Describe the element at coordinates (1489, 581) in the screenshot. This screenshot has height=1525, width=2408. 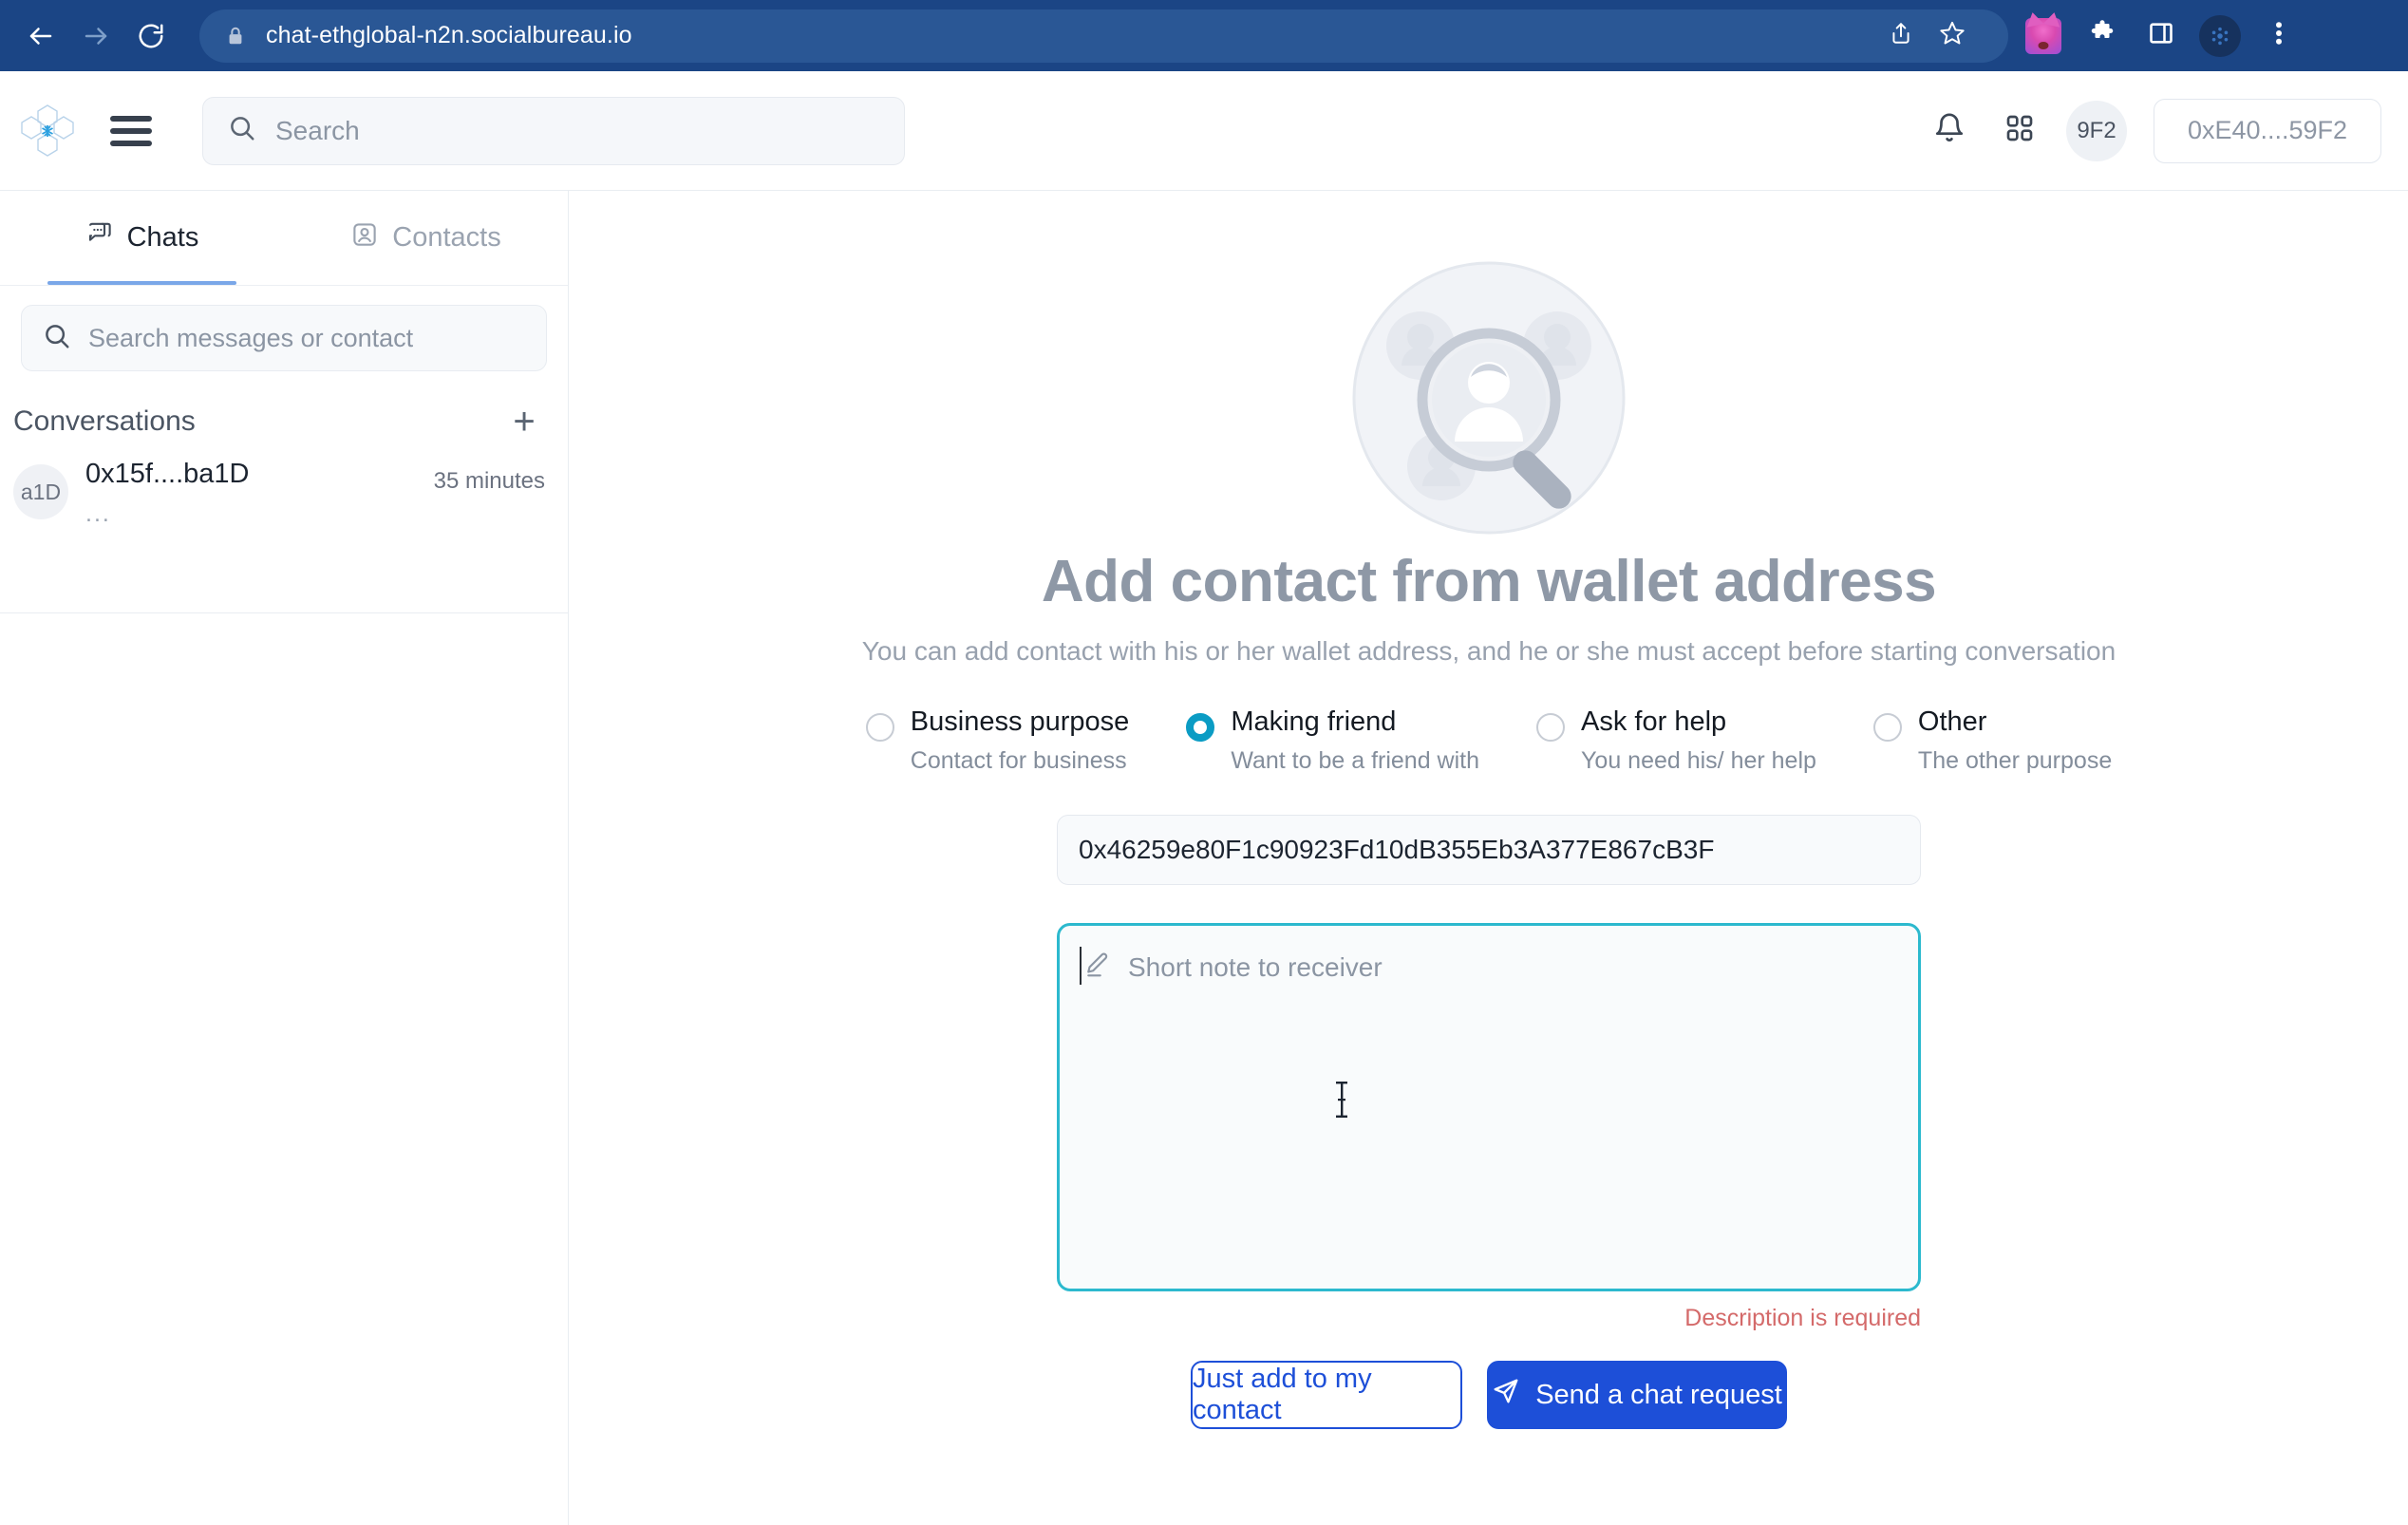
I see `page-title: Add contact from wallet address` at that location.